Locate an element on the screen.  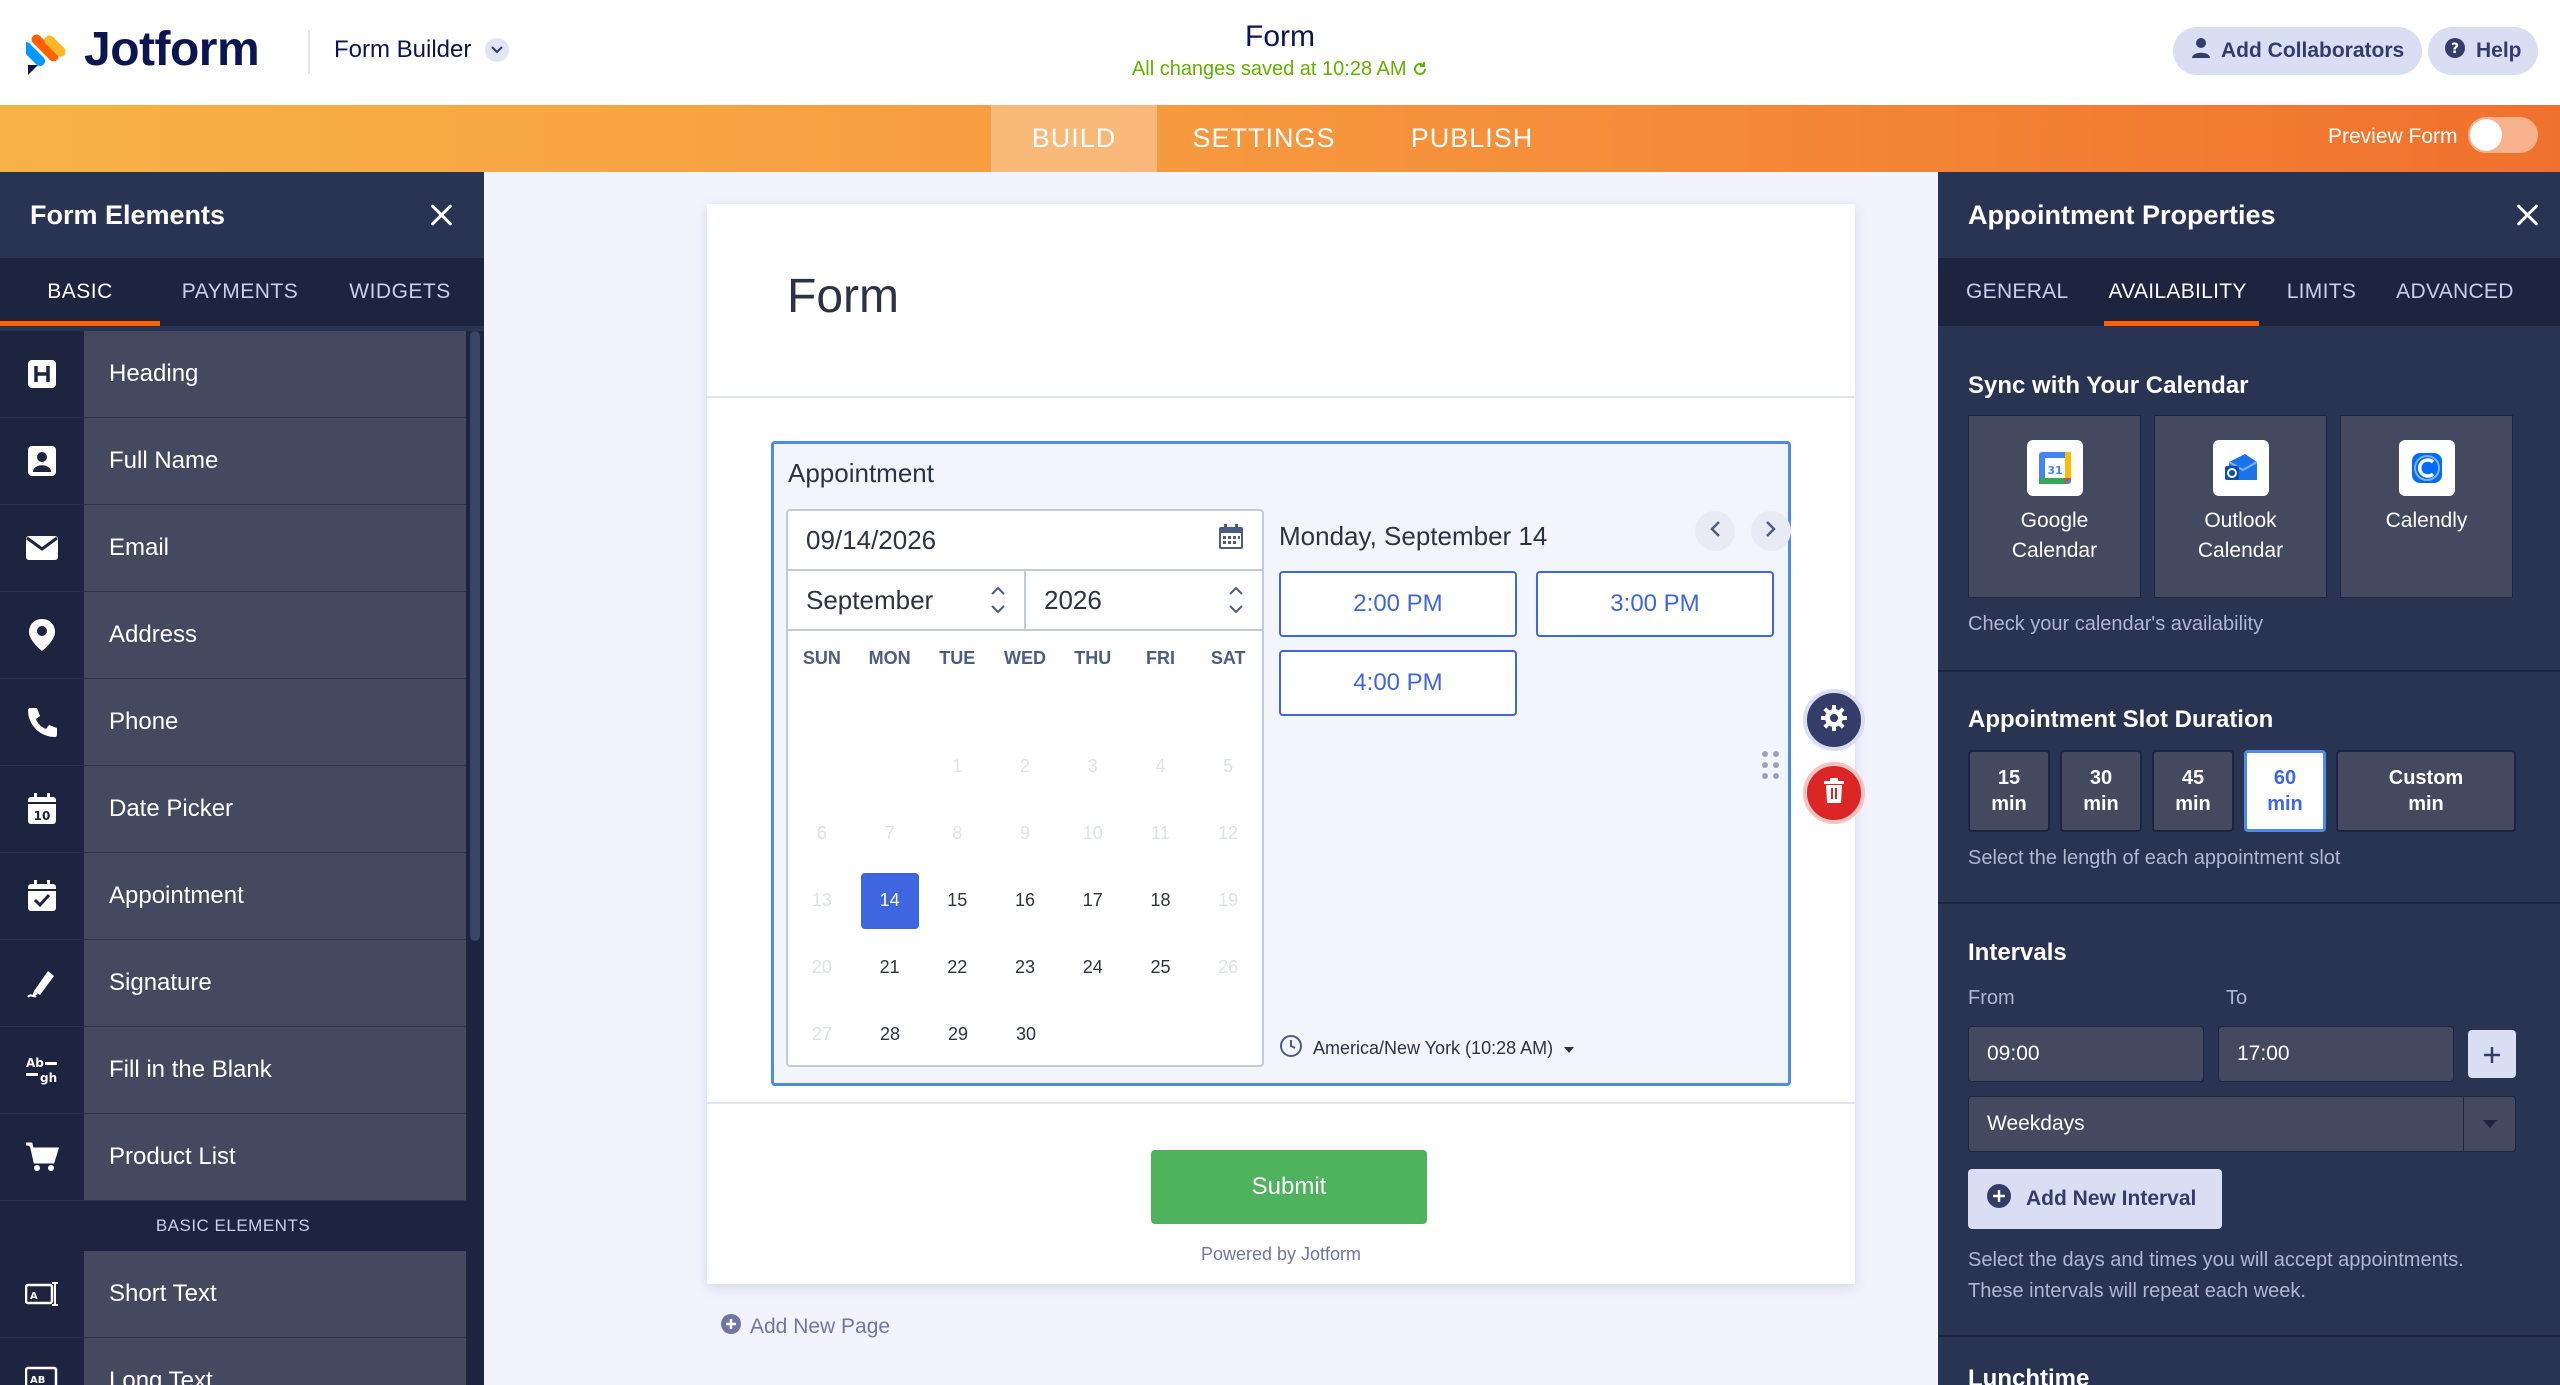
year-select: 2026 is located at coordinates (1143, 600).